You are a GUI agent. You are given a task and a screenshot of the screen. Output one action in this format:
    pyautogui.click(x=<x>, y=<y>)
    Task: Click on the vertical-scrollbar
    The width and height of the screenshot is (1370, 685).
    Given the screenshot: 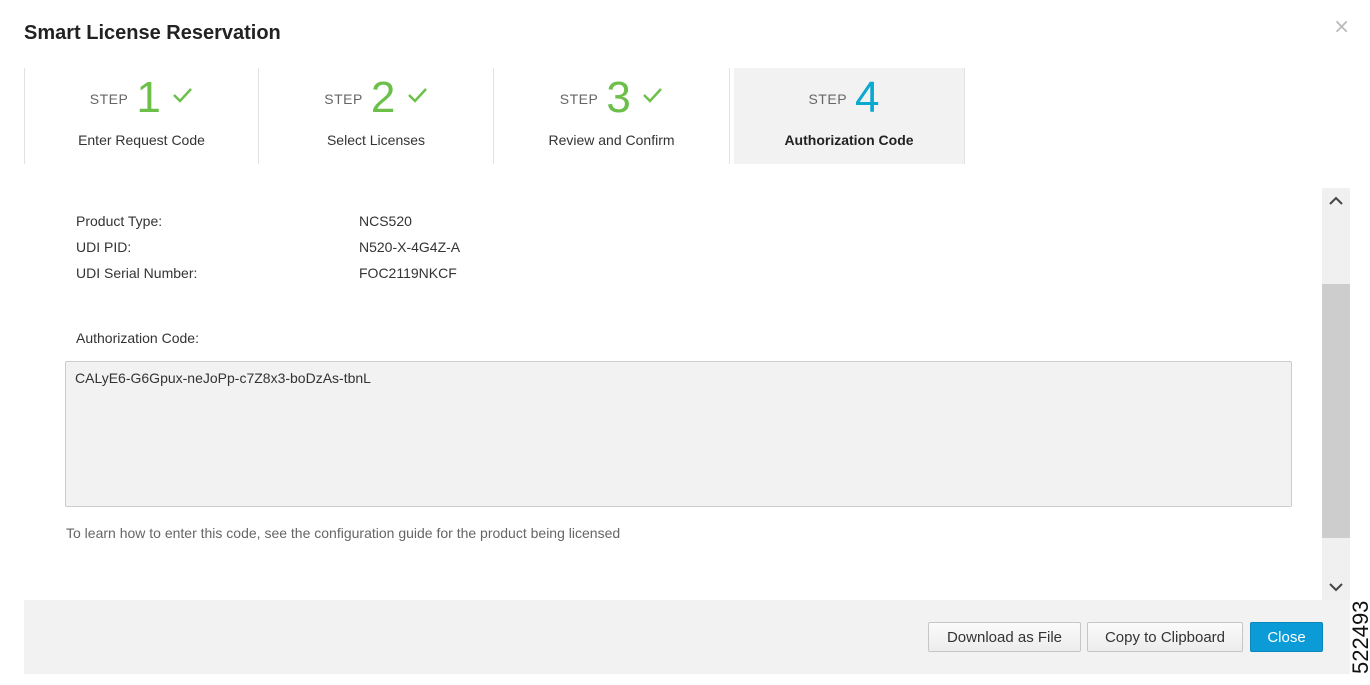 What is the action you would take?
    pyautogui.click(x=1336, y=394)
    